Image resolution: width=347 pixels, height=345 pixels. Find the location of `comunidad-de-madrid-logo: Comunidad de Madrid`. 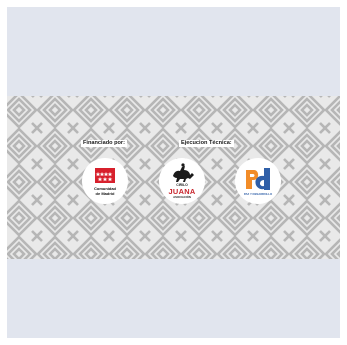

comunidad-de-madrid-logo: Comunidad de Madrid is located at coordinates (105, 181).